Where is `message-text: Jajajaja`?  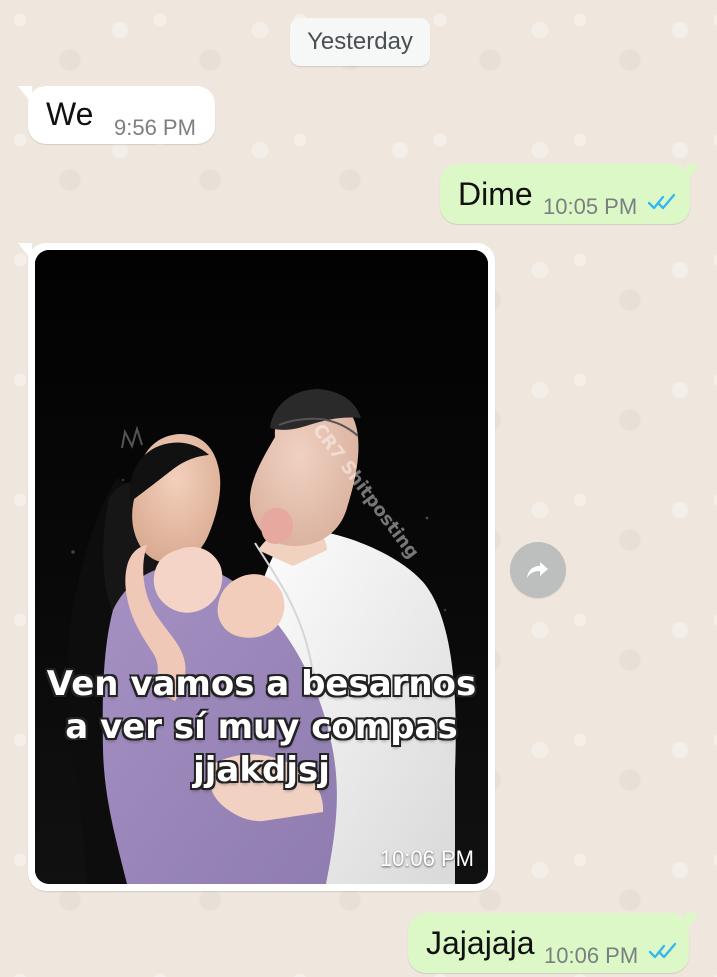 message-text: Jajajaja is located at coordinates (480, 943).